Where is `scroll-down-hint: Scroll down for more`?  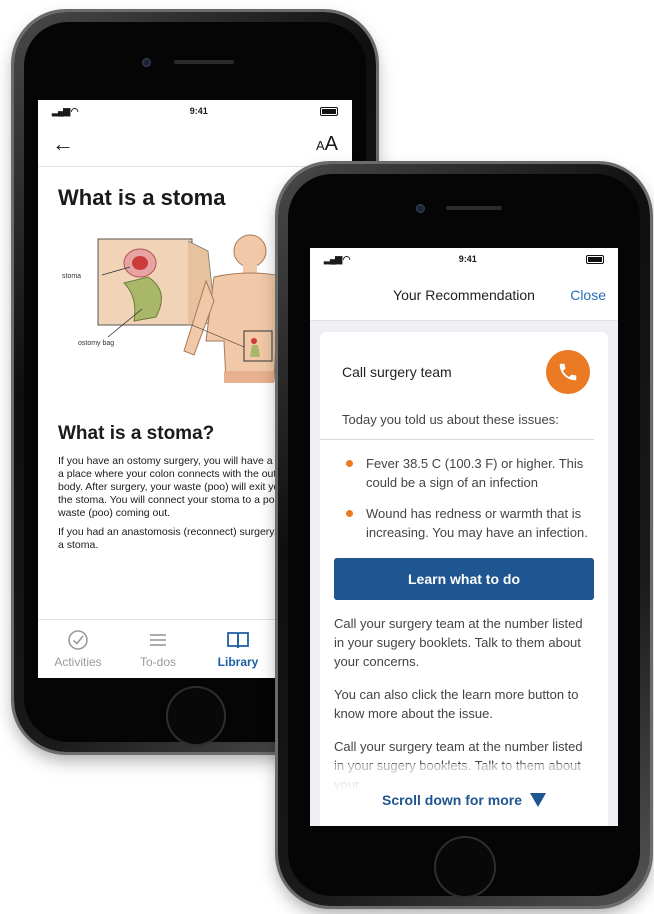
scroll-down-hint: Scroll down for more is located at coordinates (464, 800).